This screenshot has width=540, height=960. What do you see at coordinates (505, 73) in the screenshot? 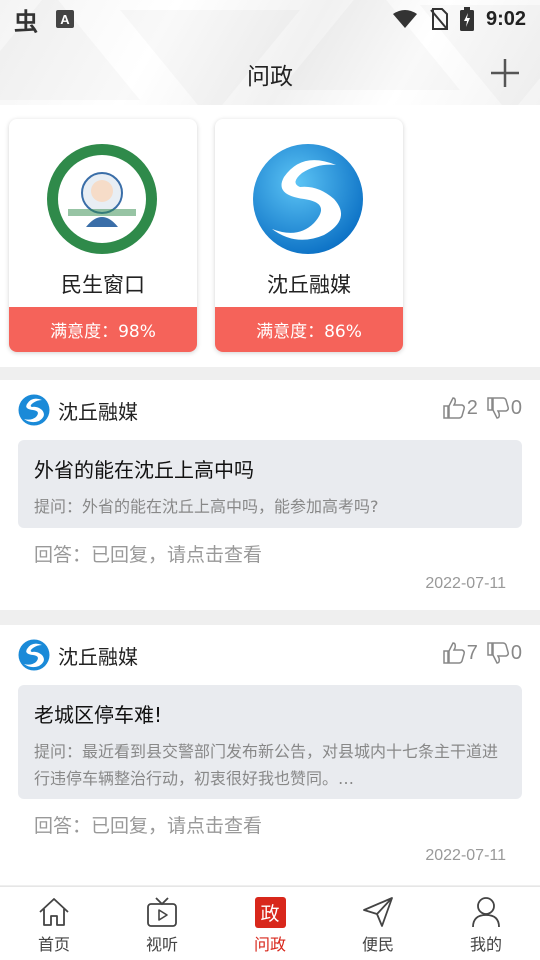
I see `add-question-button` at bounding box center [505, 73].